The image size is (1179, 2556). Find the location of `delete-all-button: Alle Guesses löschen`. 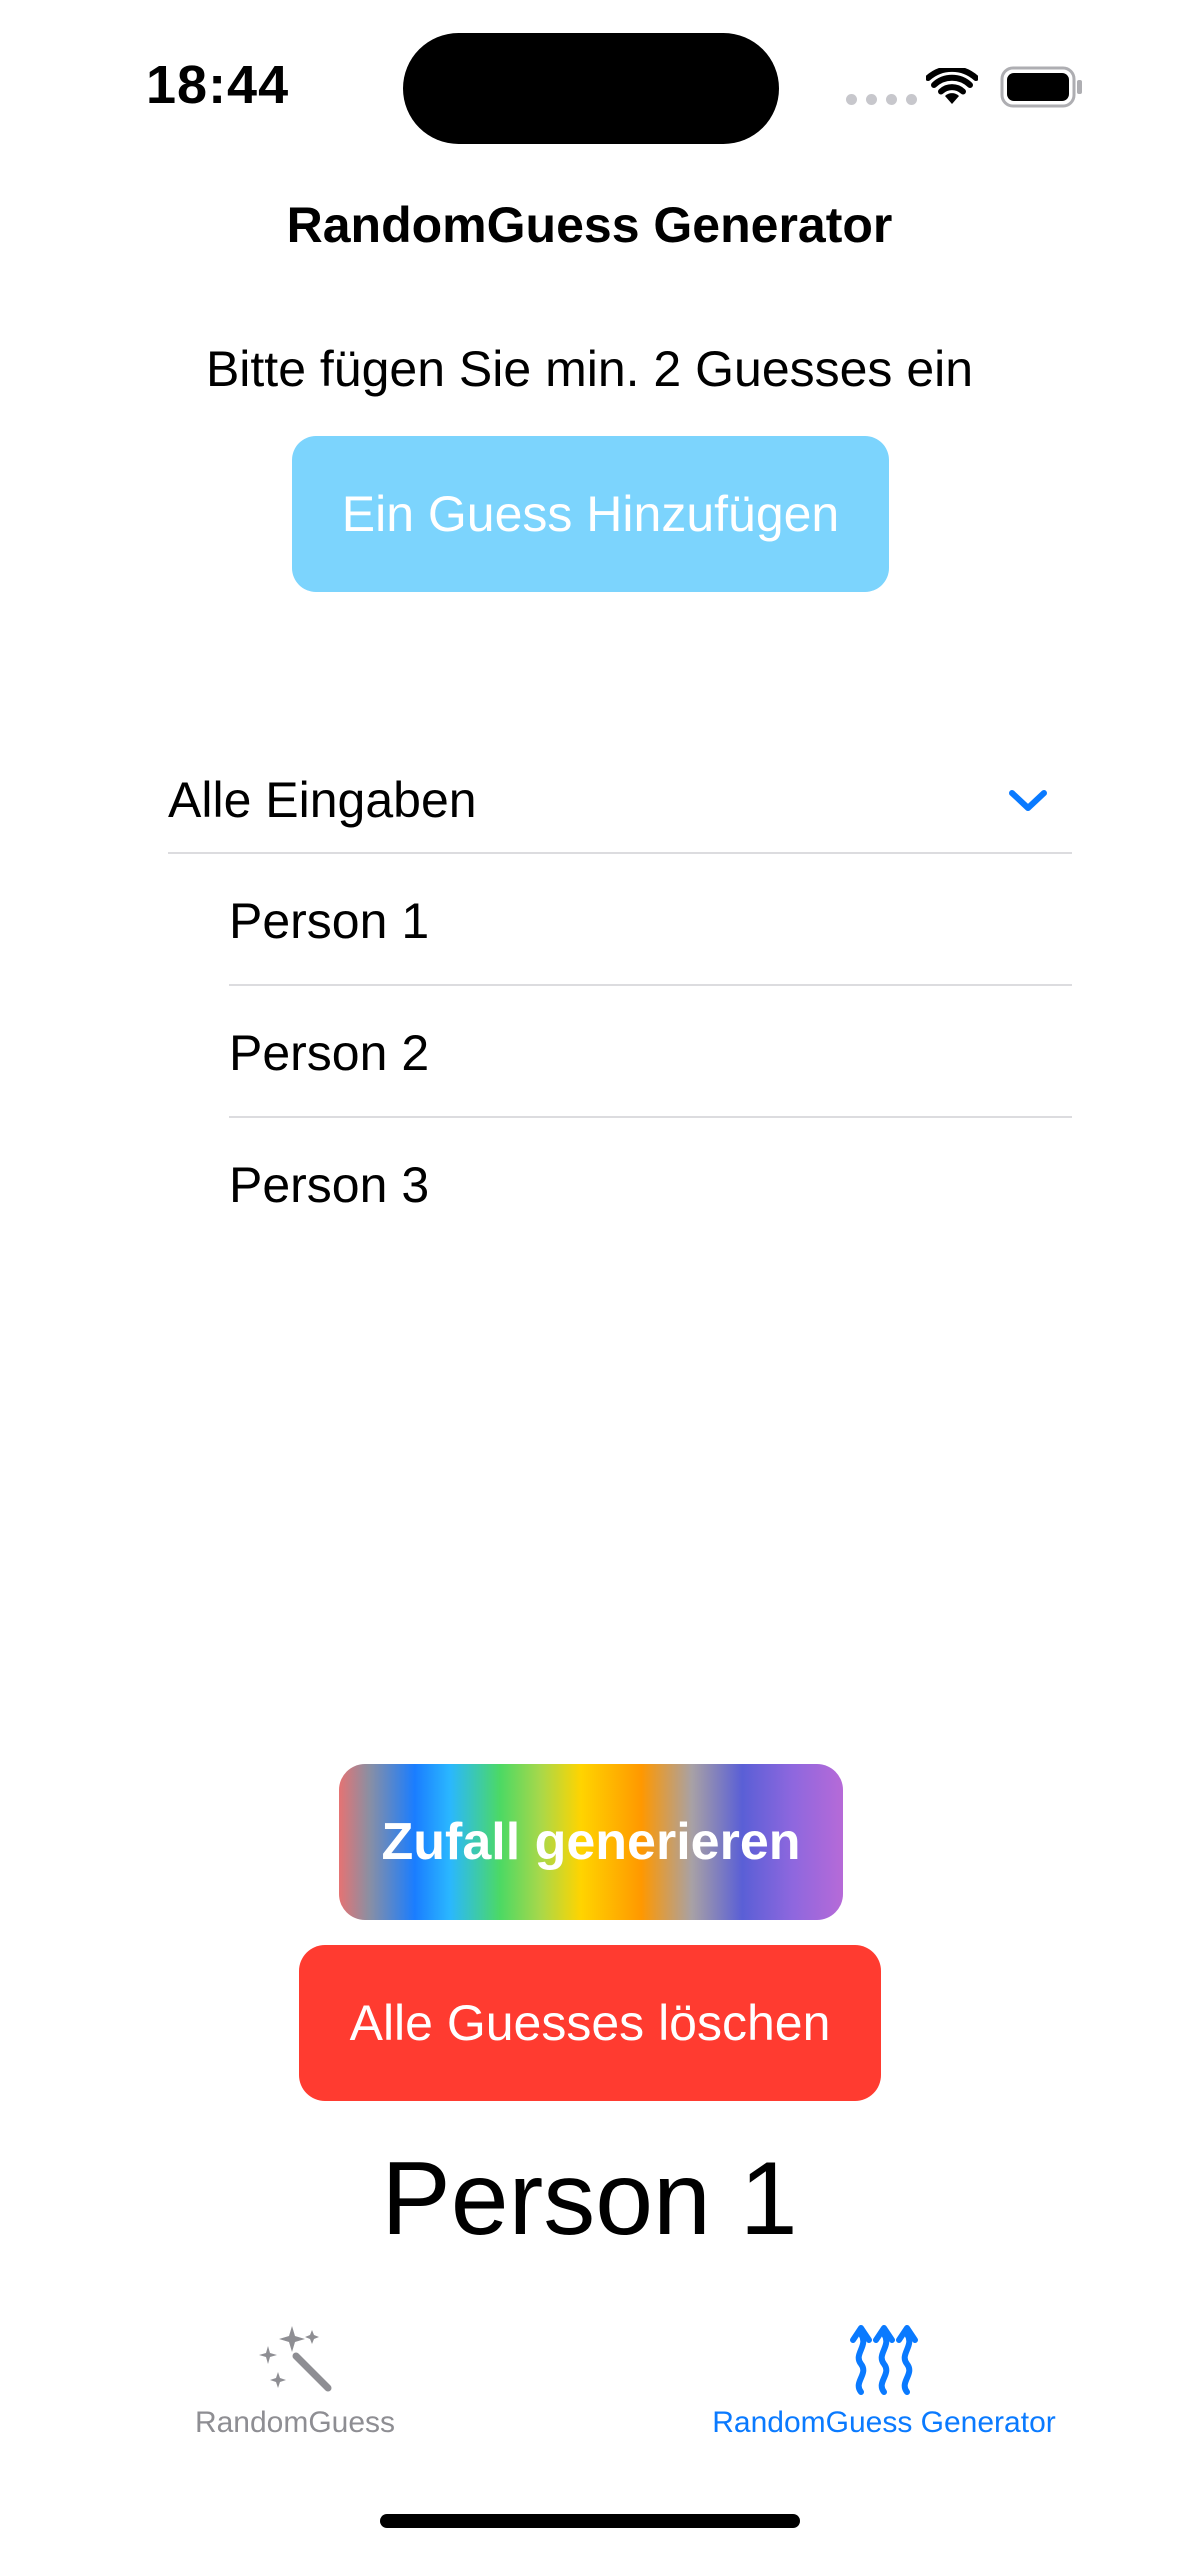

delete-all-button: Alle Guesses löschen is located at coordinates (590, 2023).